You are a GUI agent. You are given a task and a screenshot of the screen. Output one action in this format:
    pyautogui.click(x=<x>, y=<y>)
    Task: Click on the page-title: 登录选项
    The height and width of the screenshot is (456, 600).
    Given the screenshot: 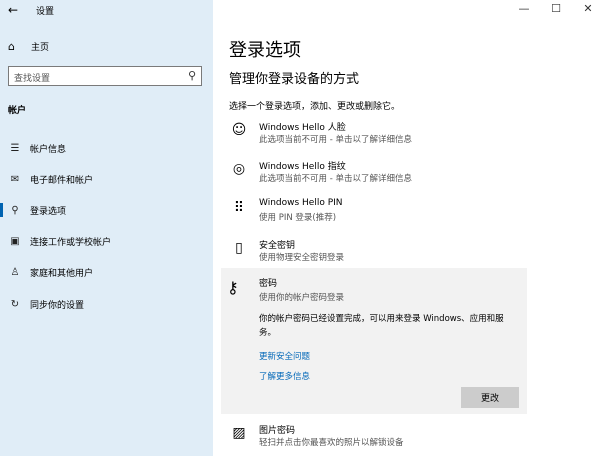 What is the action you would take?
    pyautogui.click(x=265, y=50)
    